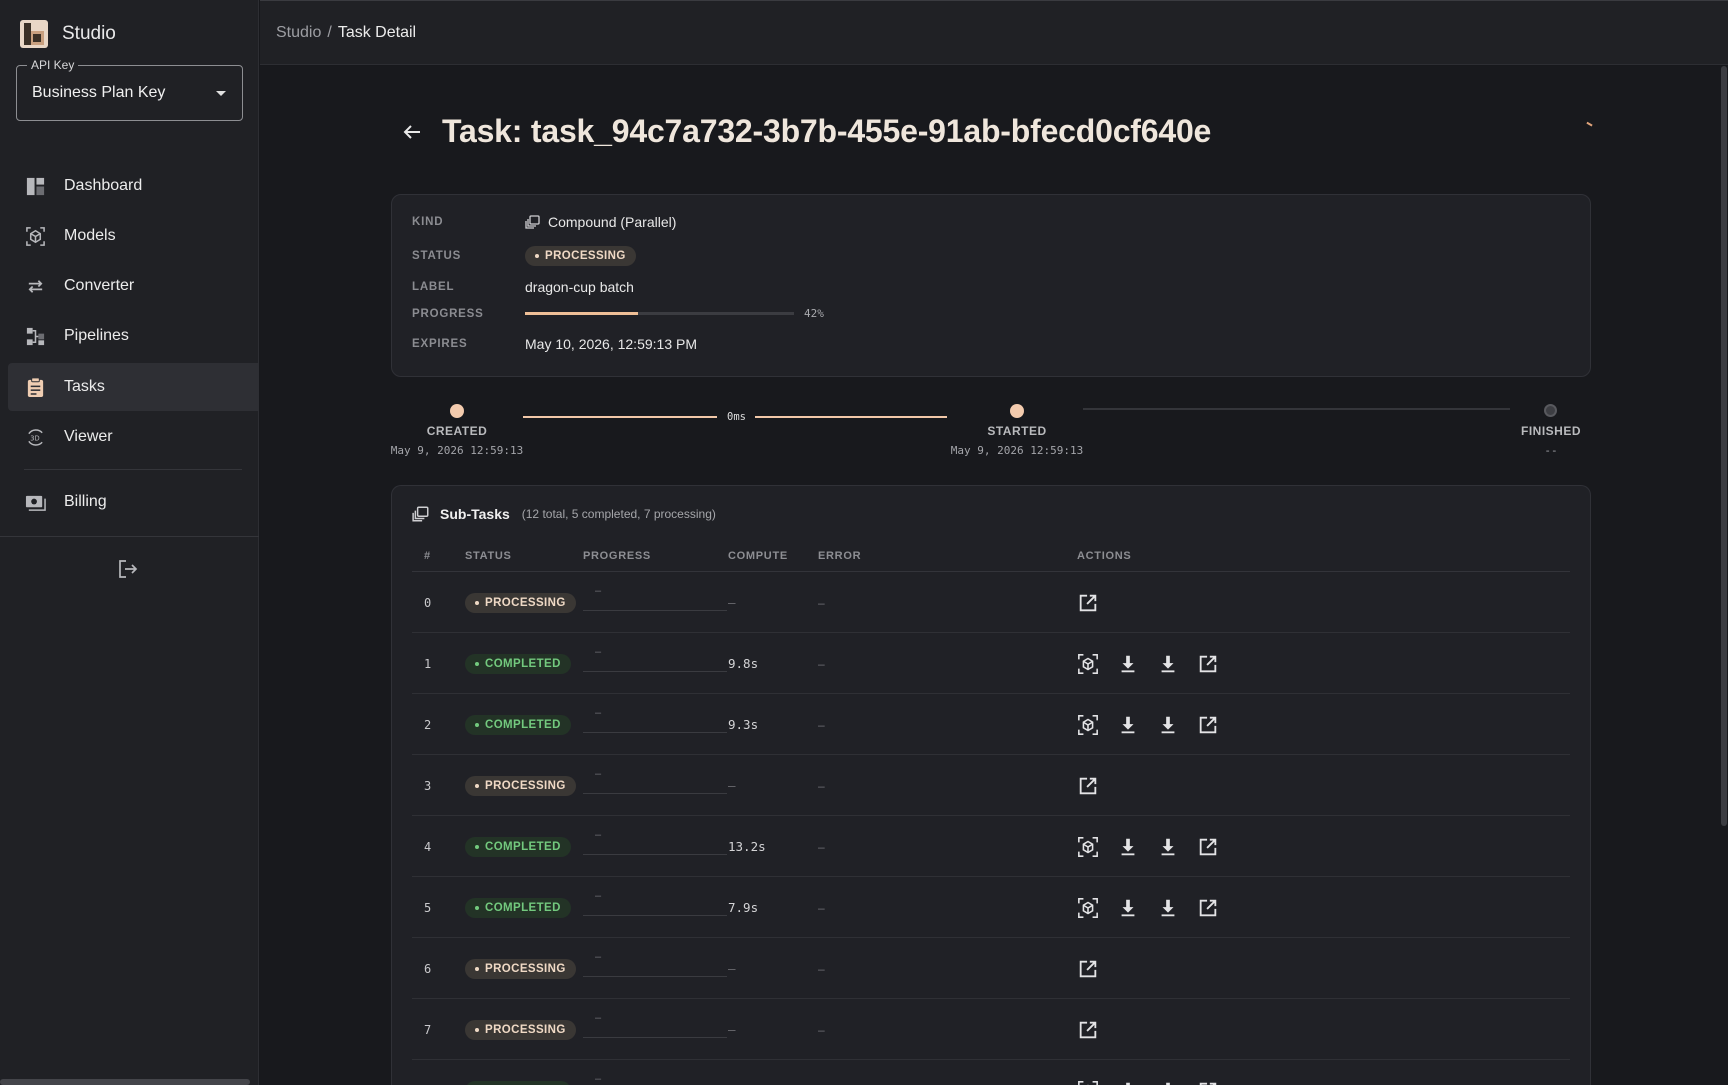  Describe the element at coordinates (298, 33) in the screenshot. I see `breadcrumb-studio-link: Studio` at that location.